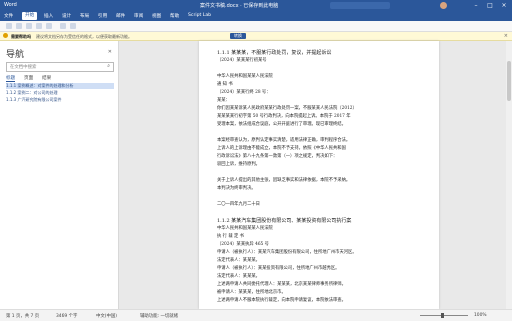 The width and height of the screenshot is (512, 321). Describe the element at coordinates (106, 316) in the screenshot. I see `language-indicator: 中文(中国)` at that location.